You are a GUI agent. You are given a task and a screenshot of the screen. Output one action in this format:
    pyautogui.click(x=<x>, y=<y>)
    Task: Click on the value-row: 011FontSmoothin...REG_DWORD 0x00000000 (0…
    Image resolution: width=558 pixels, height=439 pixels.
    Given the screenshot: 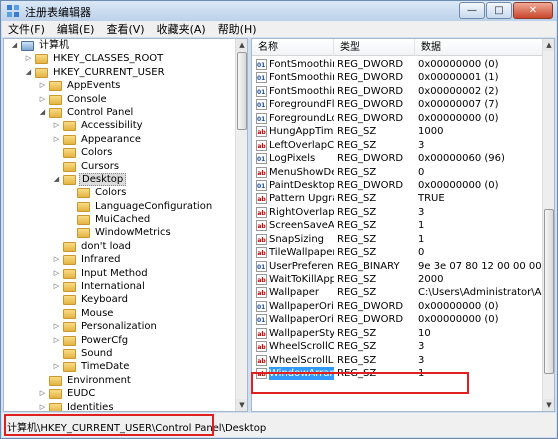 What is the action you would take?
    pyautogui.click(x=397, y=64)
    